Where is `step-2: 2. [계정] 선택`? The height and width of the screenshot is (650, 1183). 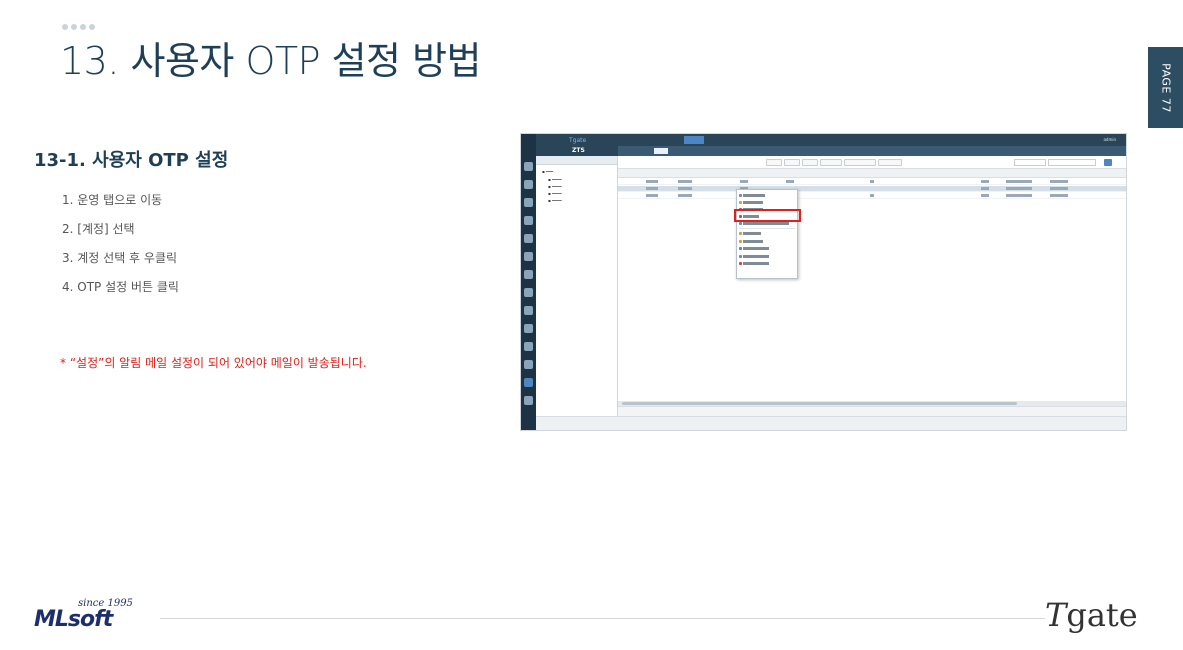 step-2: 2. [계정] 선택 is located at coordinates (98, 229).